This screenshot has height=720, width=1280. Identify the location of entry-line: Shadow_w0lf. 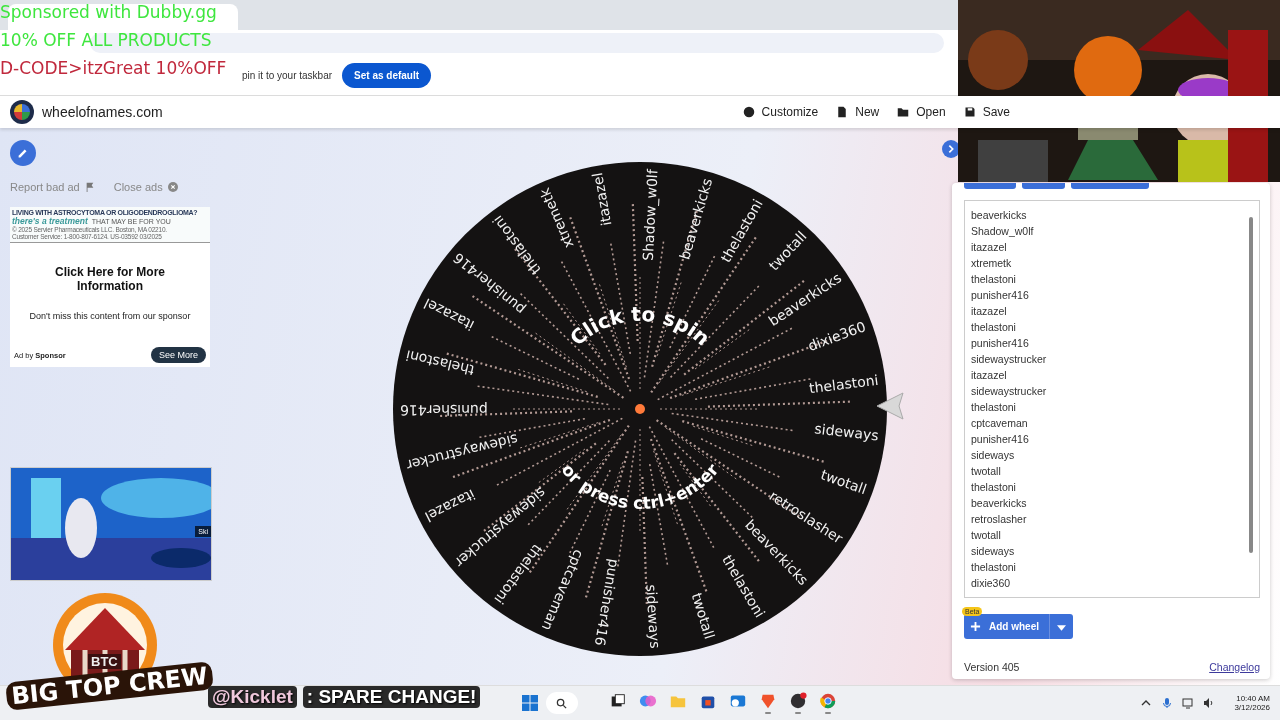
(1003, 231).